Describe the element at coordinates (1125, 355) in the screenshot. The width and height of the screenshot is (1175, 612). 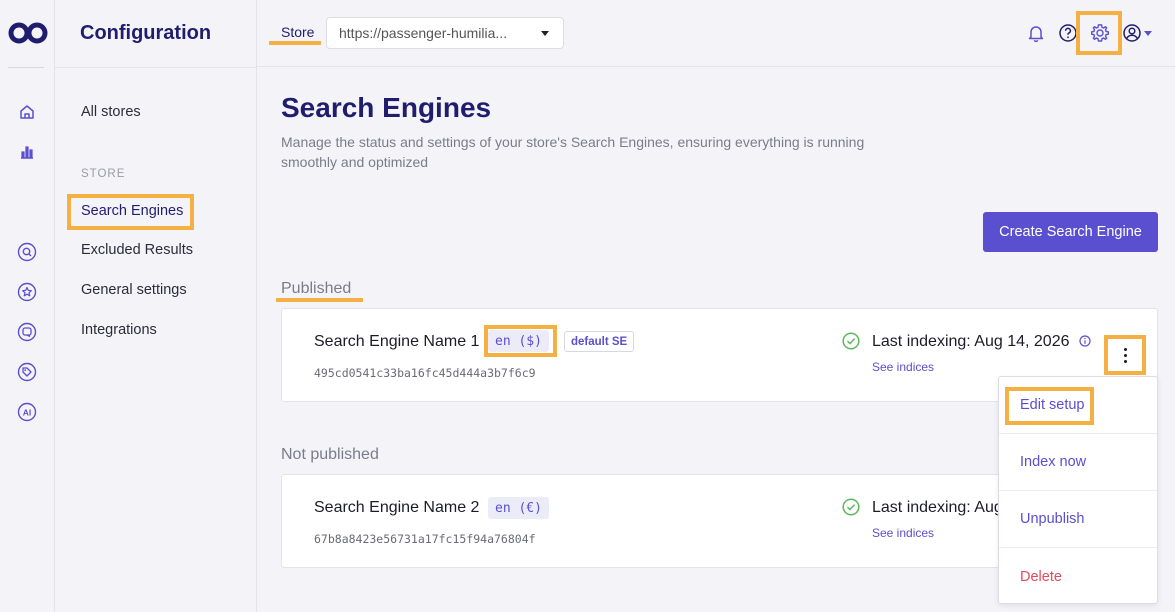
I see `more-actions-icon` at that location.